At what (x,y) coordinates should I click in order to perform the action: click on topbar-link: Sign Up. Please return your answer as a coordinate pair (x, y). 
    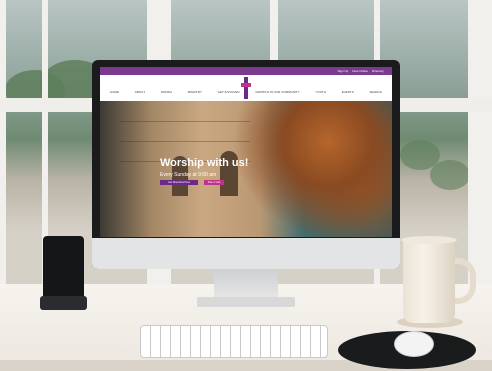
    Looking at the image, I should click on (343, 71).